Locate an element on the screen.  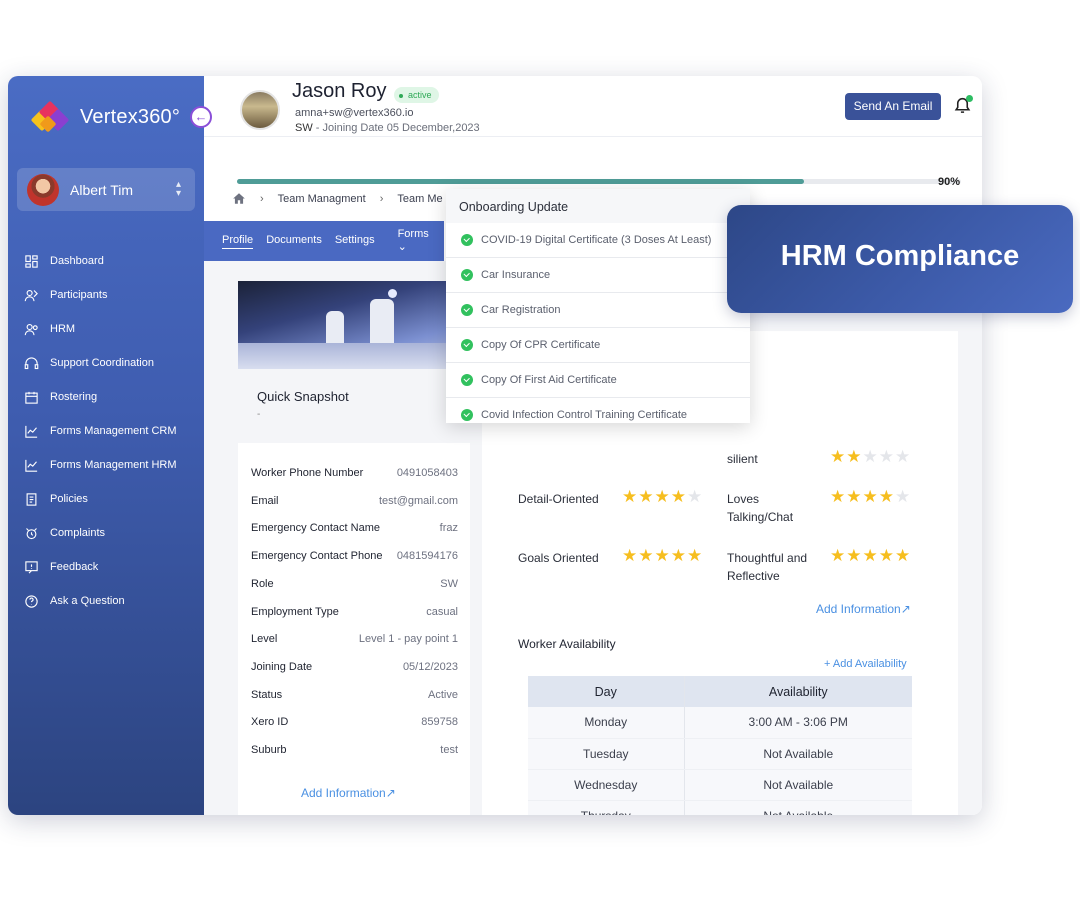
sidebar-item-participants: Participants is located at coordinates (100, 295).